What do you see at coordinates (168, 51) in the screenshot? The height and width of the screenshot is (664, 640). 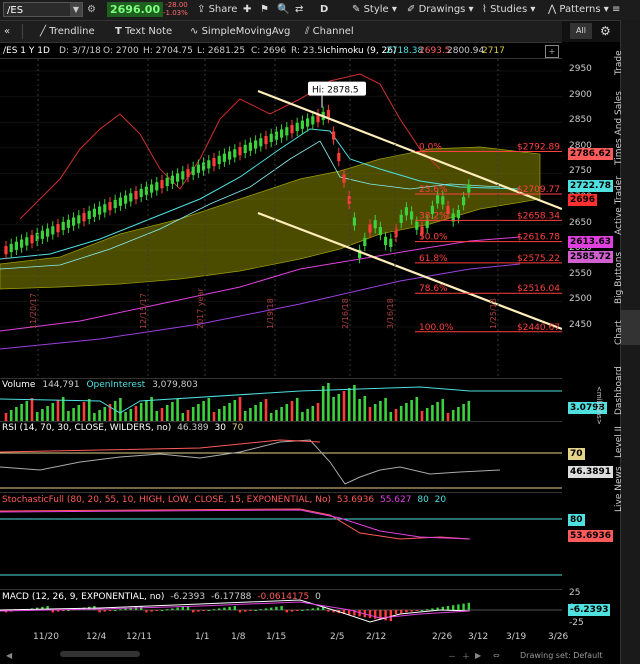 I see `high-readout: H: 2704.75` at bounding box center [168, 51].